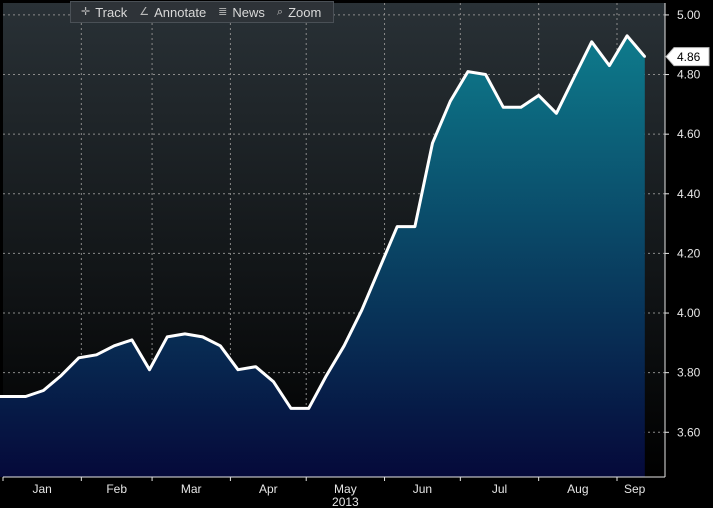 Image resolution: width=713 pixels, height=508 pixels. Describe the element at coordinates (422, 489) in the screenshot. I see `x-tick-label: Jun` at that location.